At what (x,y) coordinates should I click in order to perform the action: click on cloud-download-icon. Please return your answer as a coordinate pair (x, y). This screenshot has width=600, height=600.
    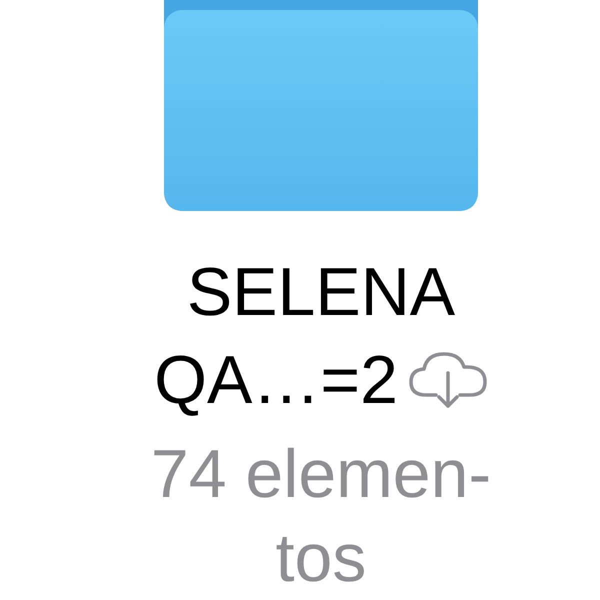
    Looking at the image, I should click on (448, 380).